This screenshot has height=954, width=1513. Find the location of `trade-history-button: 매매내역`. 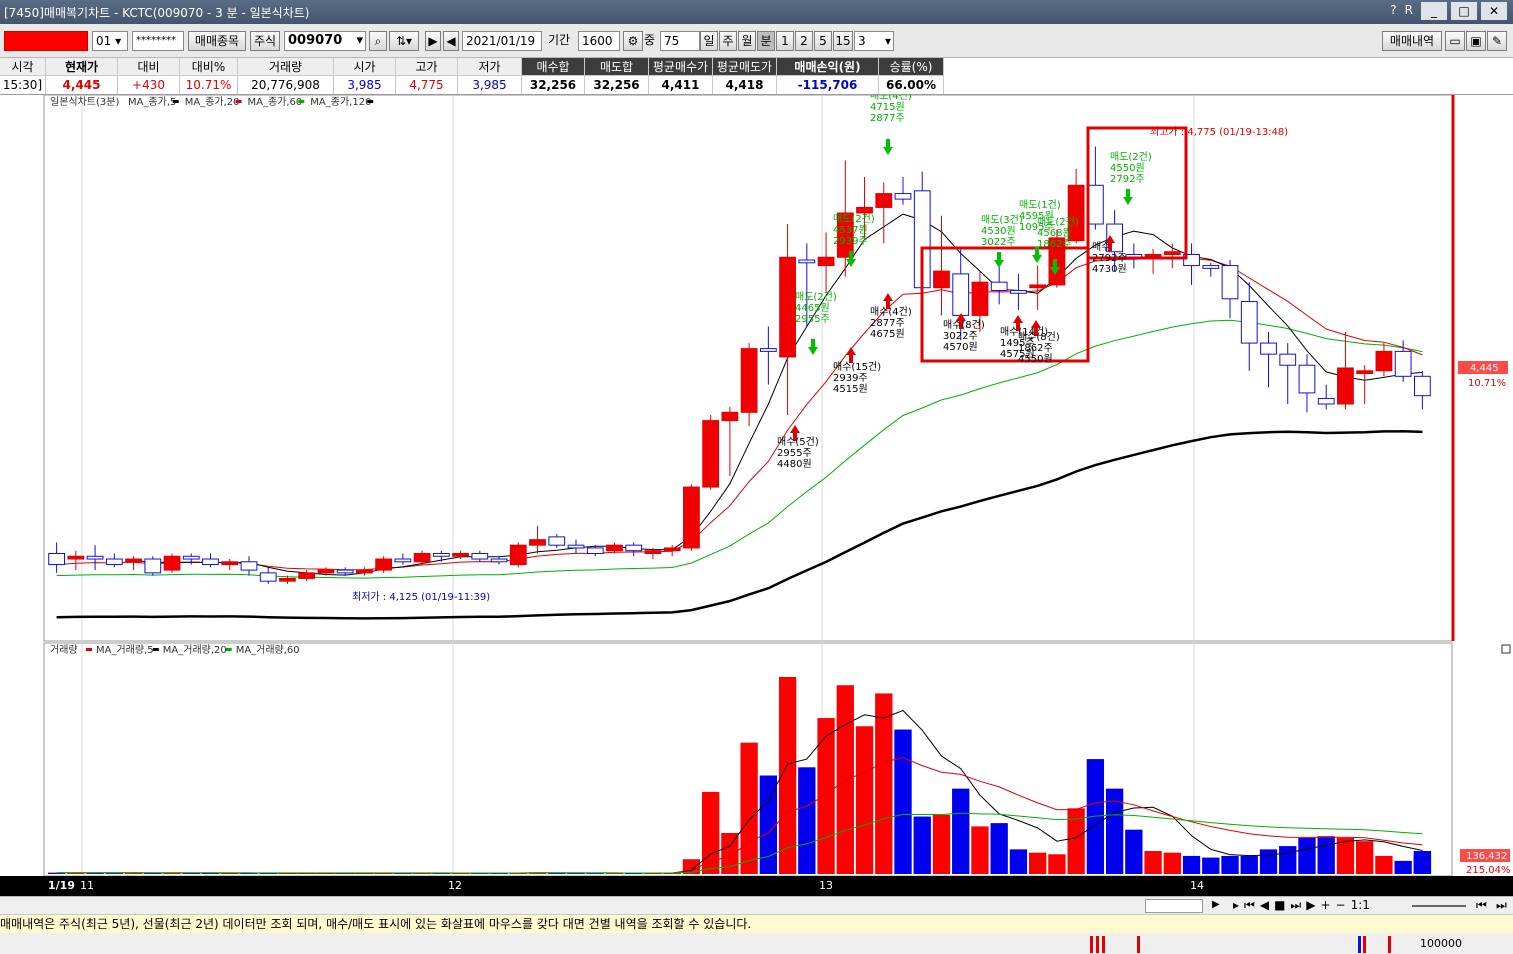

trade-history-button: 매매내역 is located at coordinates (1412, 41).